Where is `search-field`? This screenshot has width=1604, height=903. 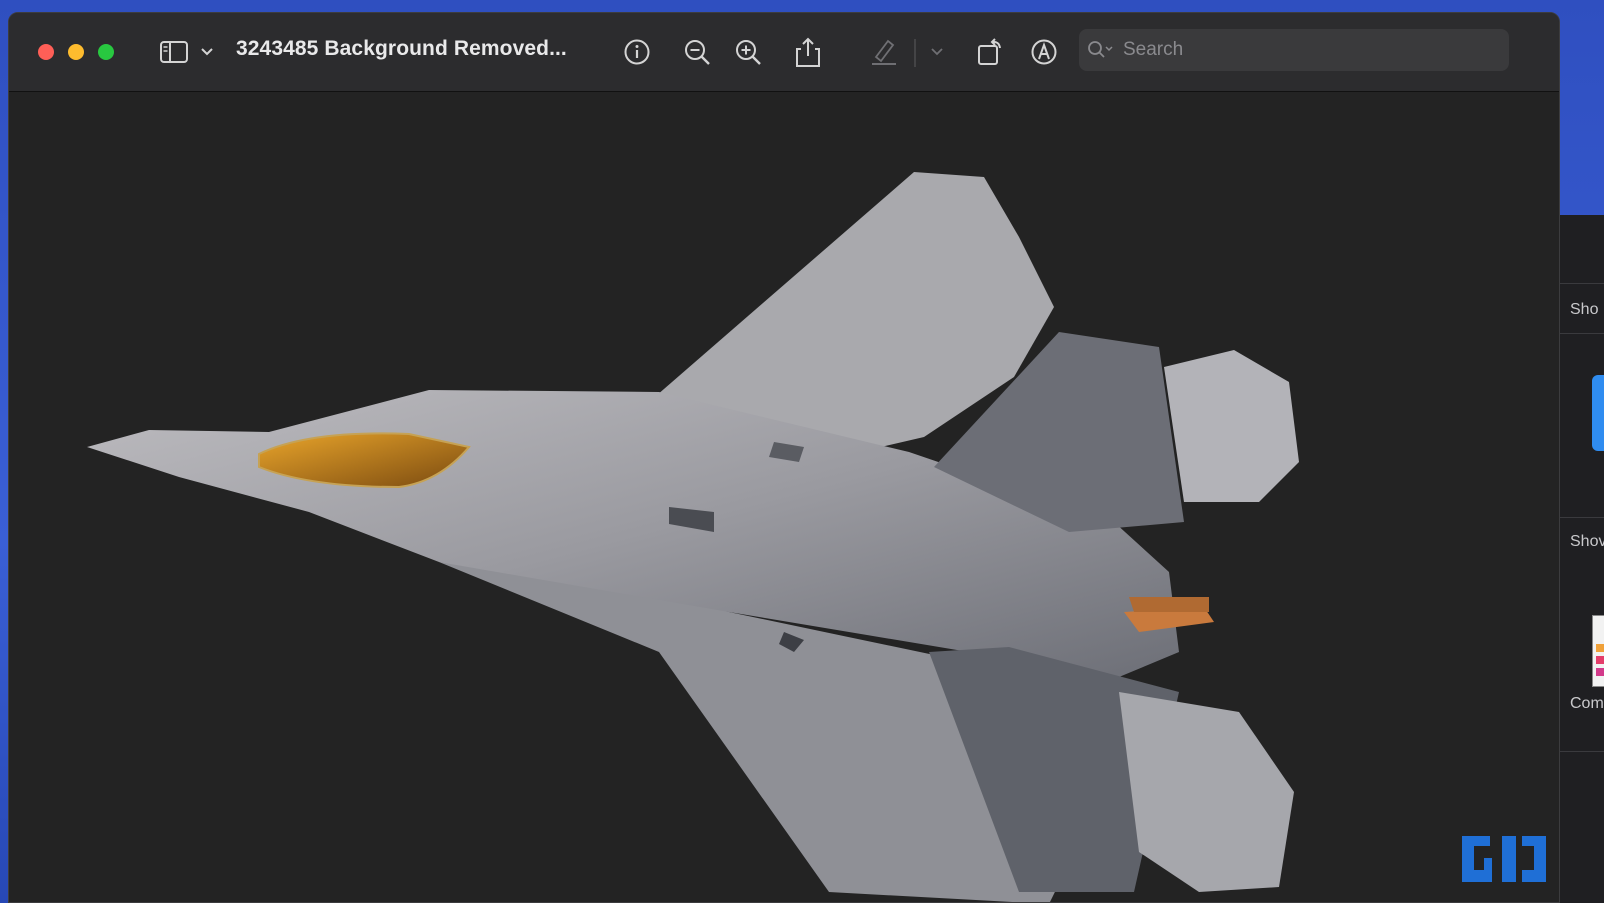 search-field is located at coordinates (1294, 50).